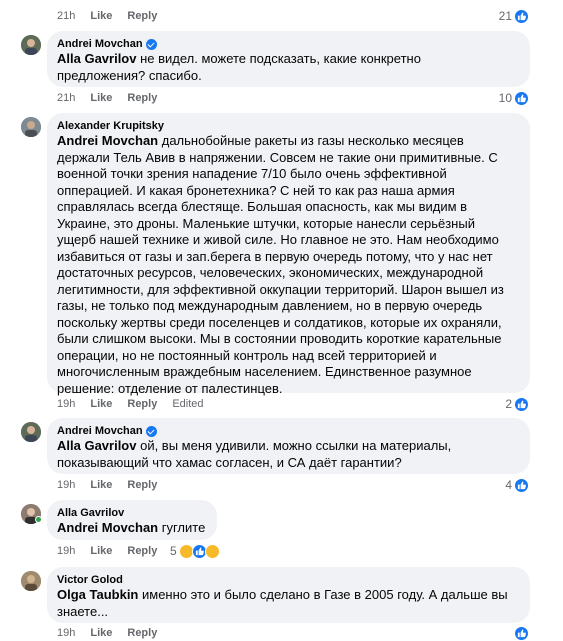 Image resolution: width=563 pixels, height=641 pixels. Describe the element at coordinates (505, 98) in the screenshot. I see `reaction-count: 10` at that location.